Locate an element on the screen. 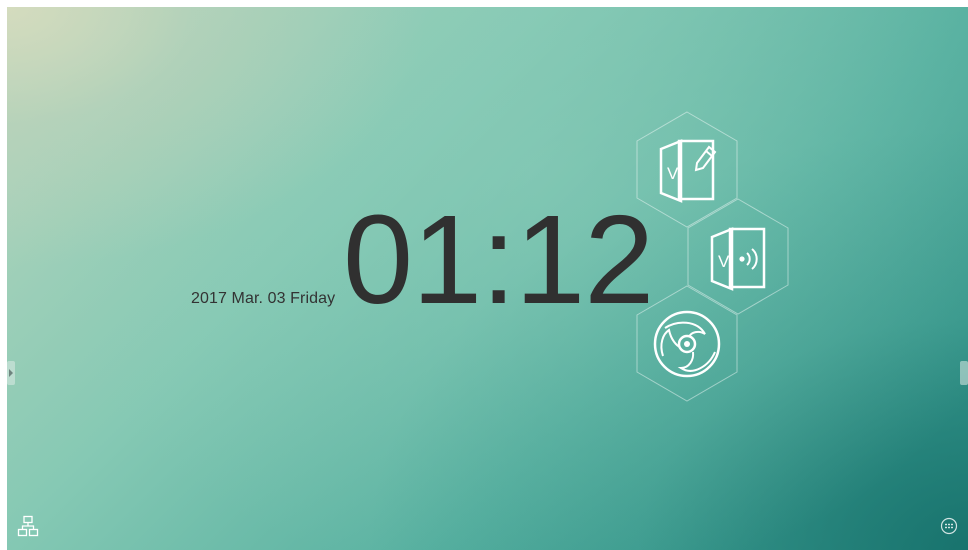  clock-time: 01:12 is located at coordinates (498, 259).